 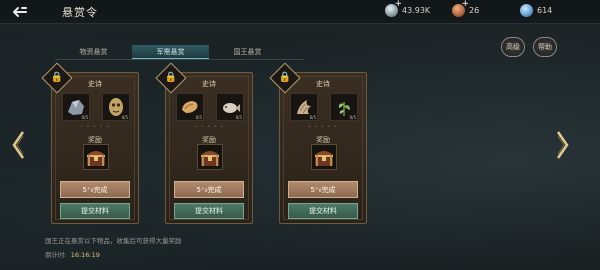 I want to click on tab-divider, so click(x=180, y=59).